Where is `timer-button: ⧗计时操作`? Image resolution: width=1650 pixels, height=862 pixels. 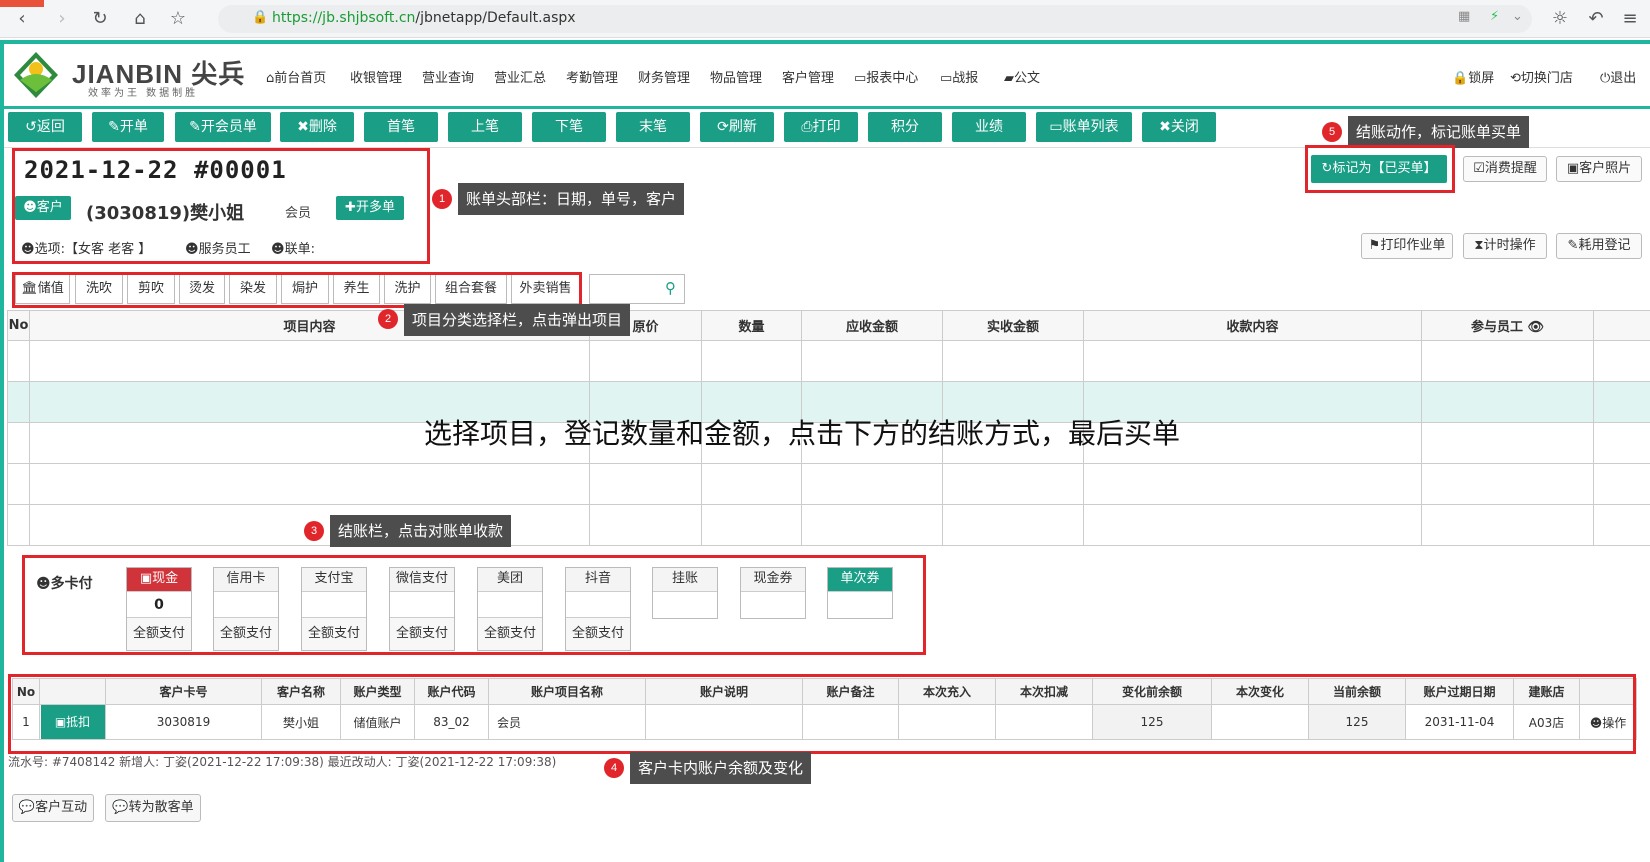
timer-button: ⧗计时操作 is located at coordinates (1505, 246).